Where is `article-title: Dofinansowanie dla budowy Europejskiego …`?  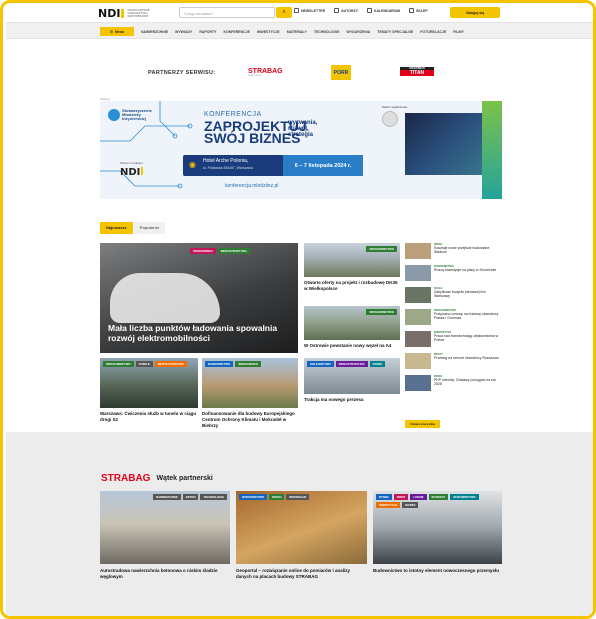 article-title: Dofinansowanie dla budowy Europejskiego … is located at coordinates (248, 419).